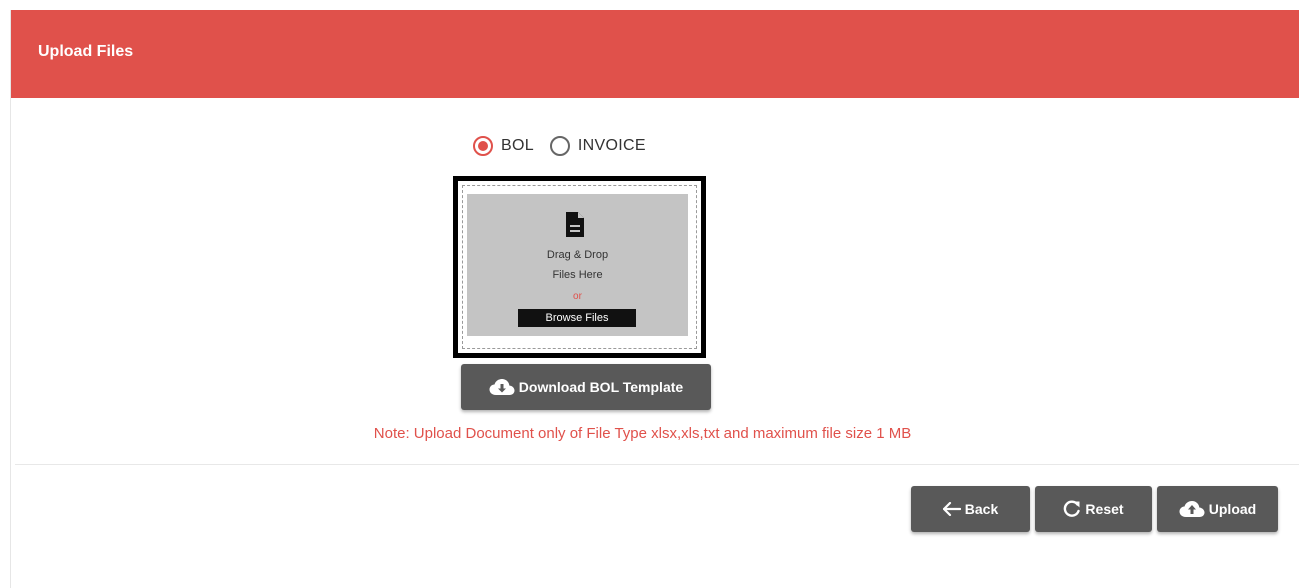 The width and height of the screenshot is (1299, 588). I want to click on radio-bol-label: BOL, so click(517, 145).